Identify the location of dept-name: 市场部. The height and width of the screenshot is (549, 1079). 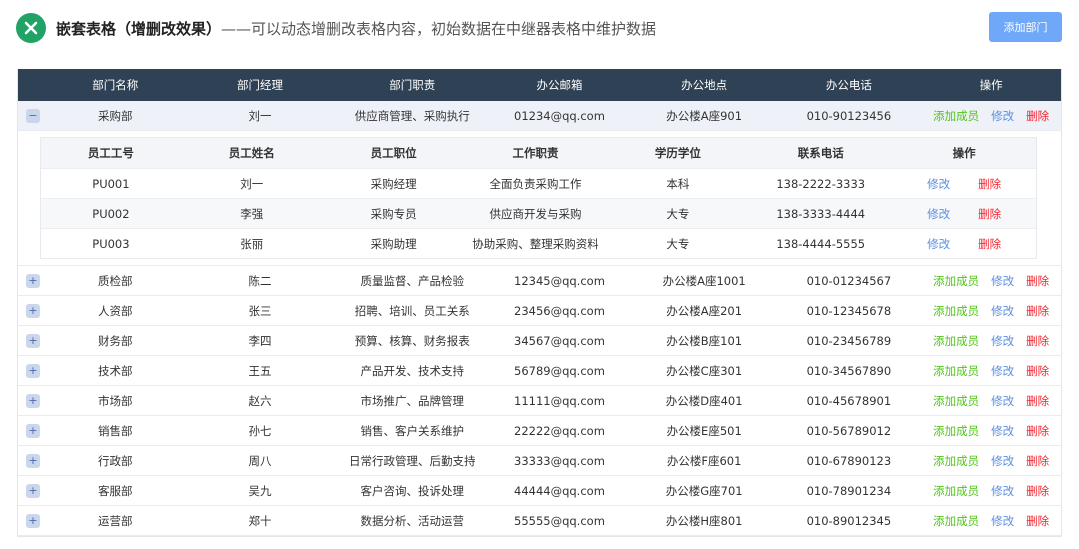
(115, 400).